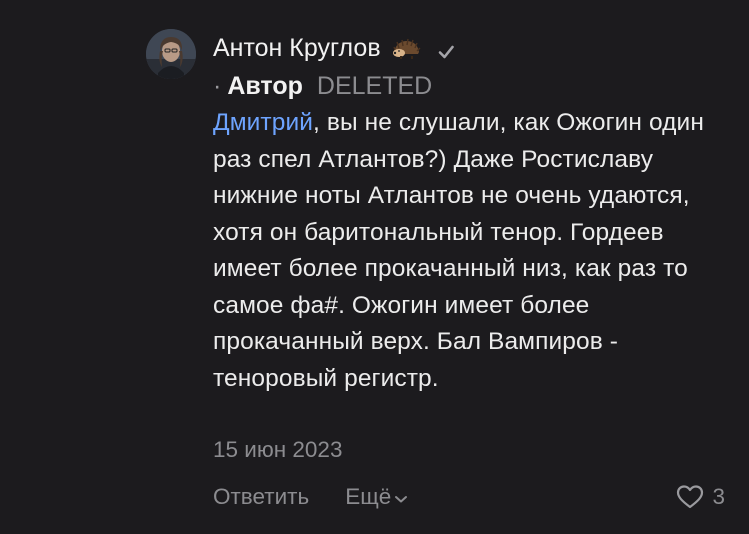 Image resolution: width=749 pixels, height=534 pixels. I want to click on avatar, so click(171, 54).